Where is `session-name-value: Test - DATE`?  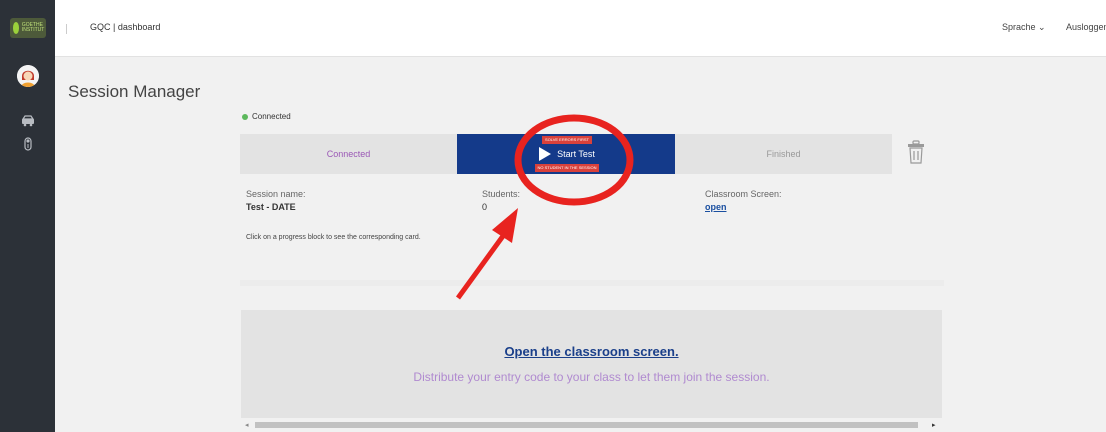
session-name-value: Test - DATE is located at coordinates (271, 207).